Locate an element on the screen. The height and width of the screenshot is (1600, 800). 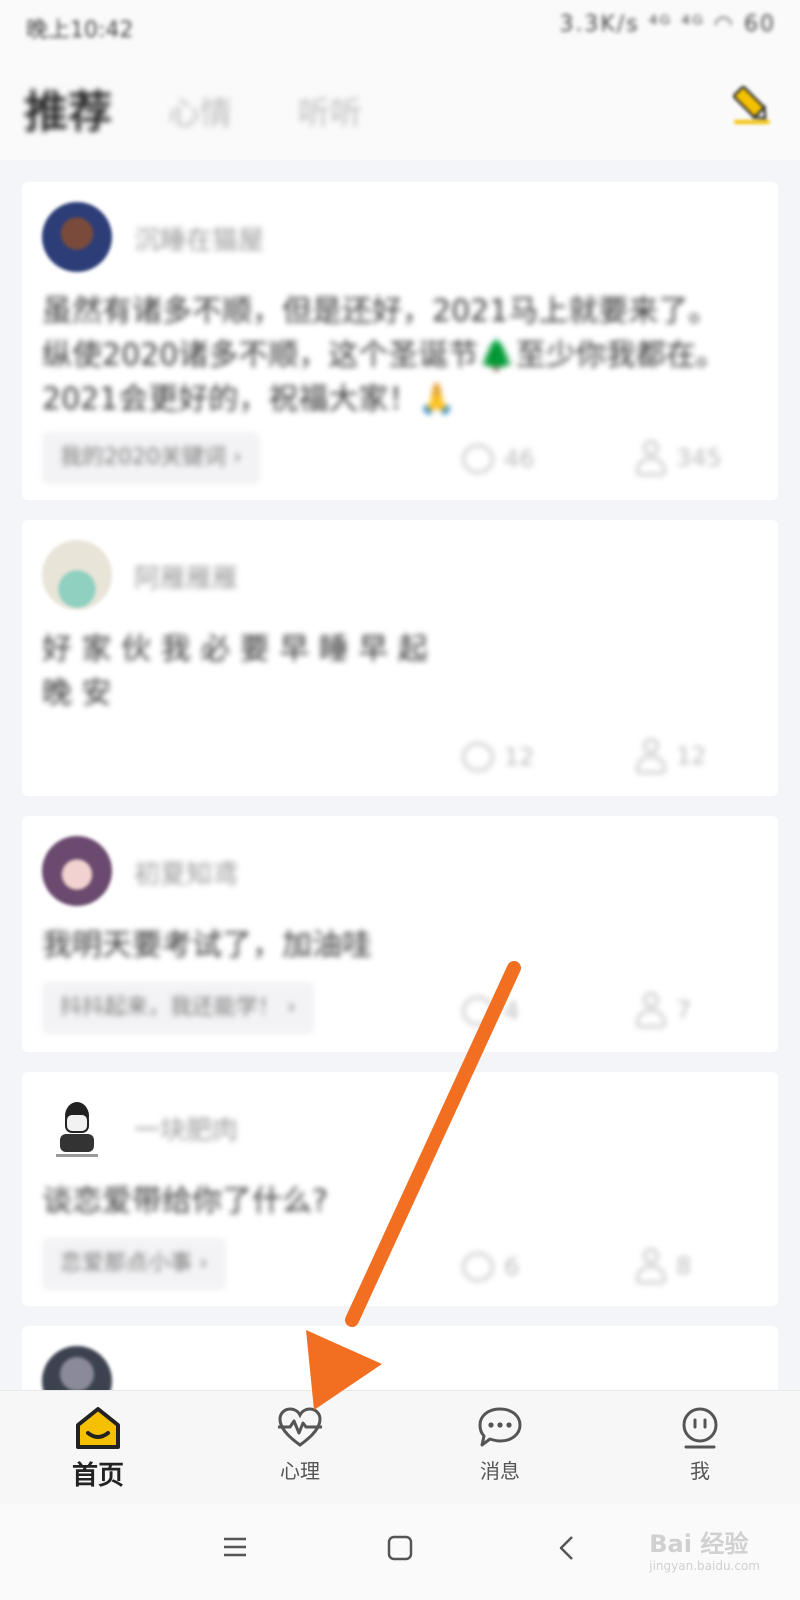
hug-count: 8 is located at coordinates (663, 1266).